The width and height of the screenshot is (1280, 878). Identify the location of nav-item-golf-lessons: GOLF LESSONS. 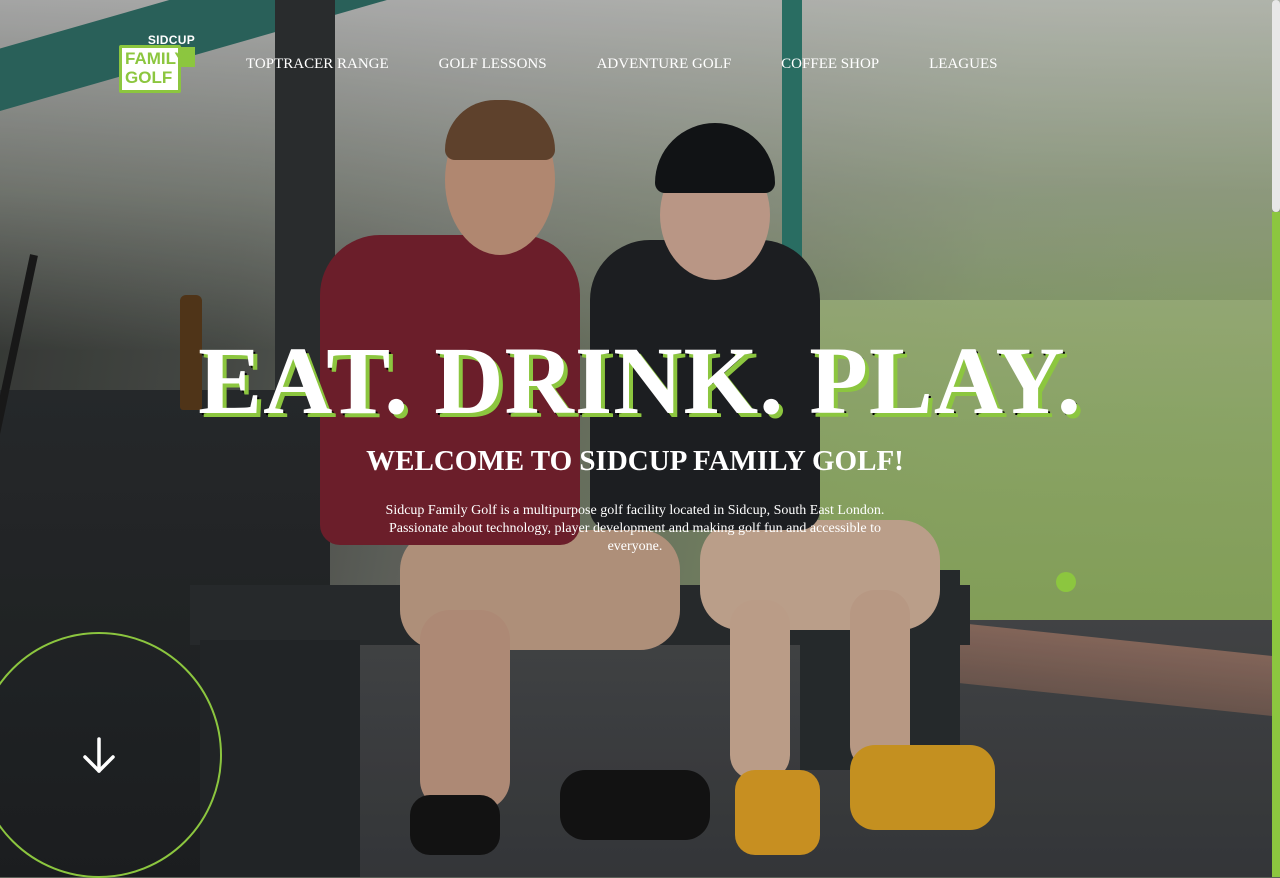
(493, 66).